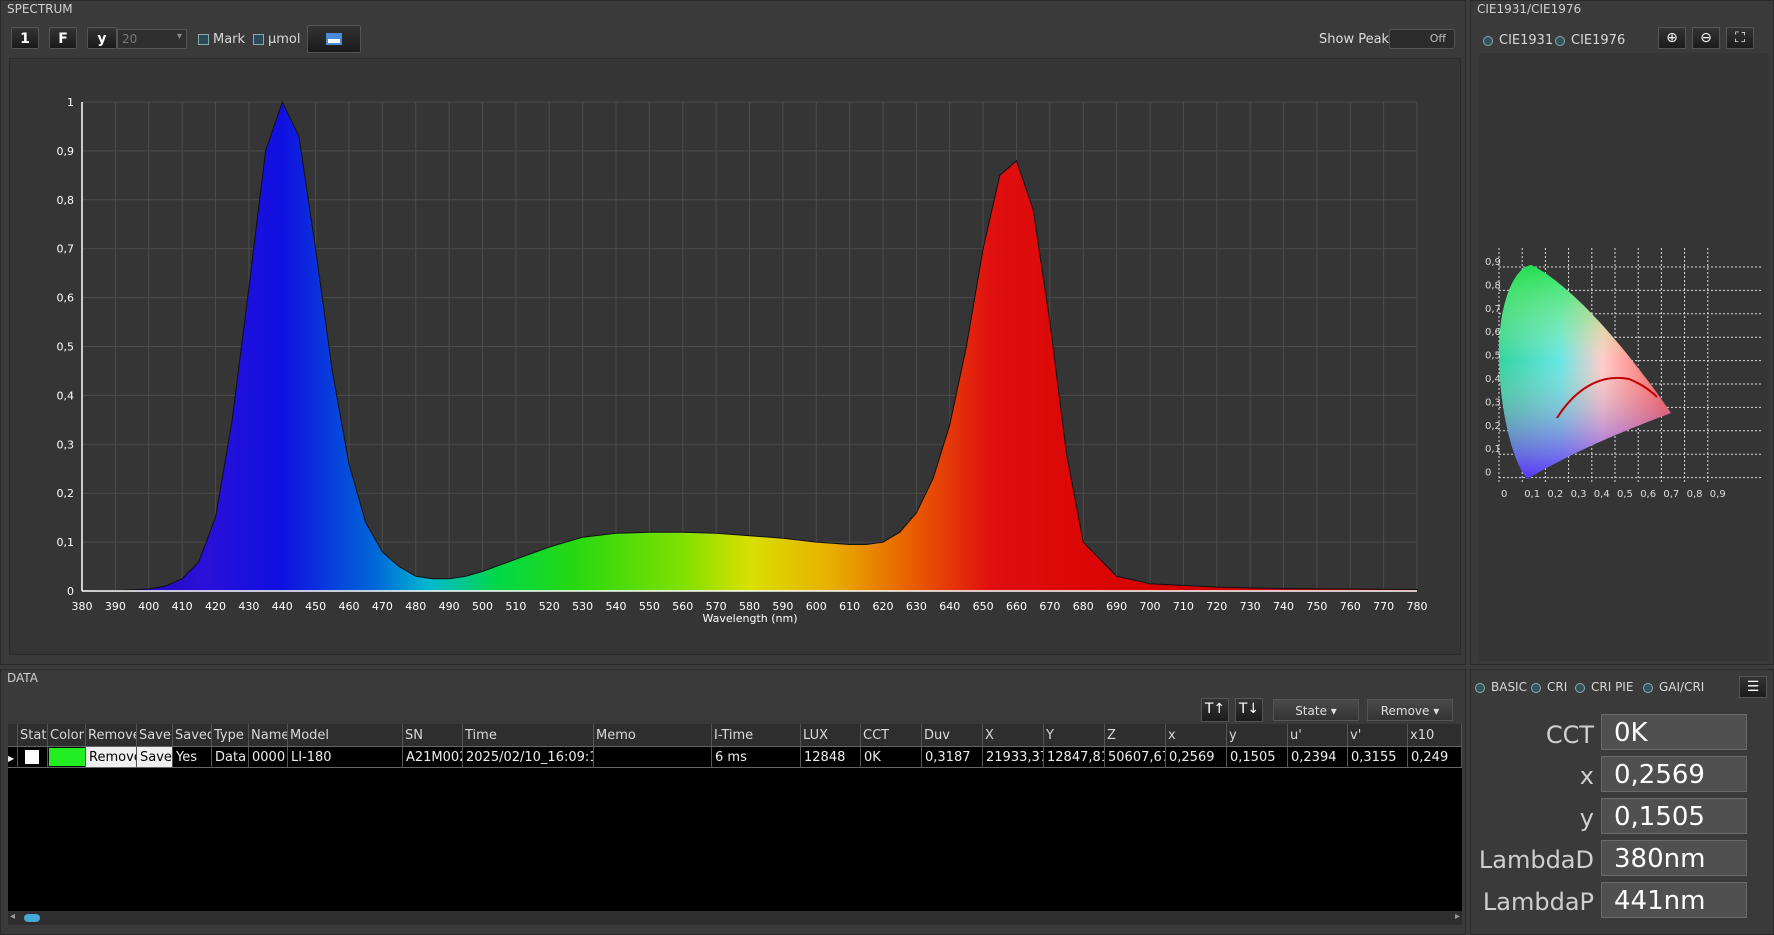 The width and height of the screenshot is (1774, 935). I want to click on cell-v: 0,3155, so click(1378, 757).